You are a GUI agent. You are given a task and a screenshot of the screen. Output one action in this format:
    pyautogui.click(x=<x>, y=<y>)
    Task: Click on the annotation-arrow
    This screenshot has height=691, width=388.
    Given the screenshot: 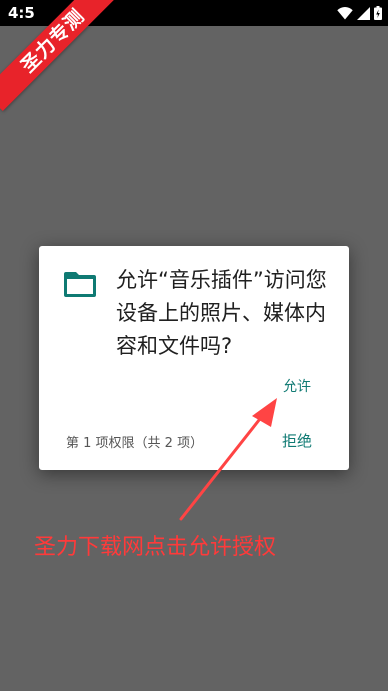 What is the action you would take?
    pyautogui.click(x=228, y=459)
    